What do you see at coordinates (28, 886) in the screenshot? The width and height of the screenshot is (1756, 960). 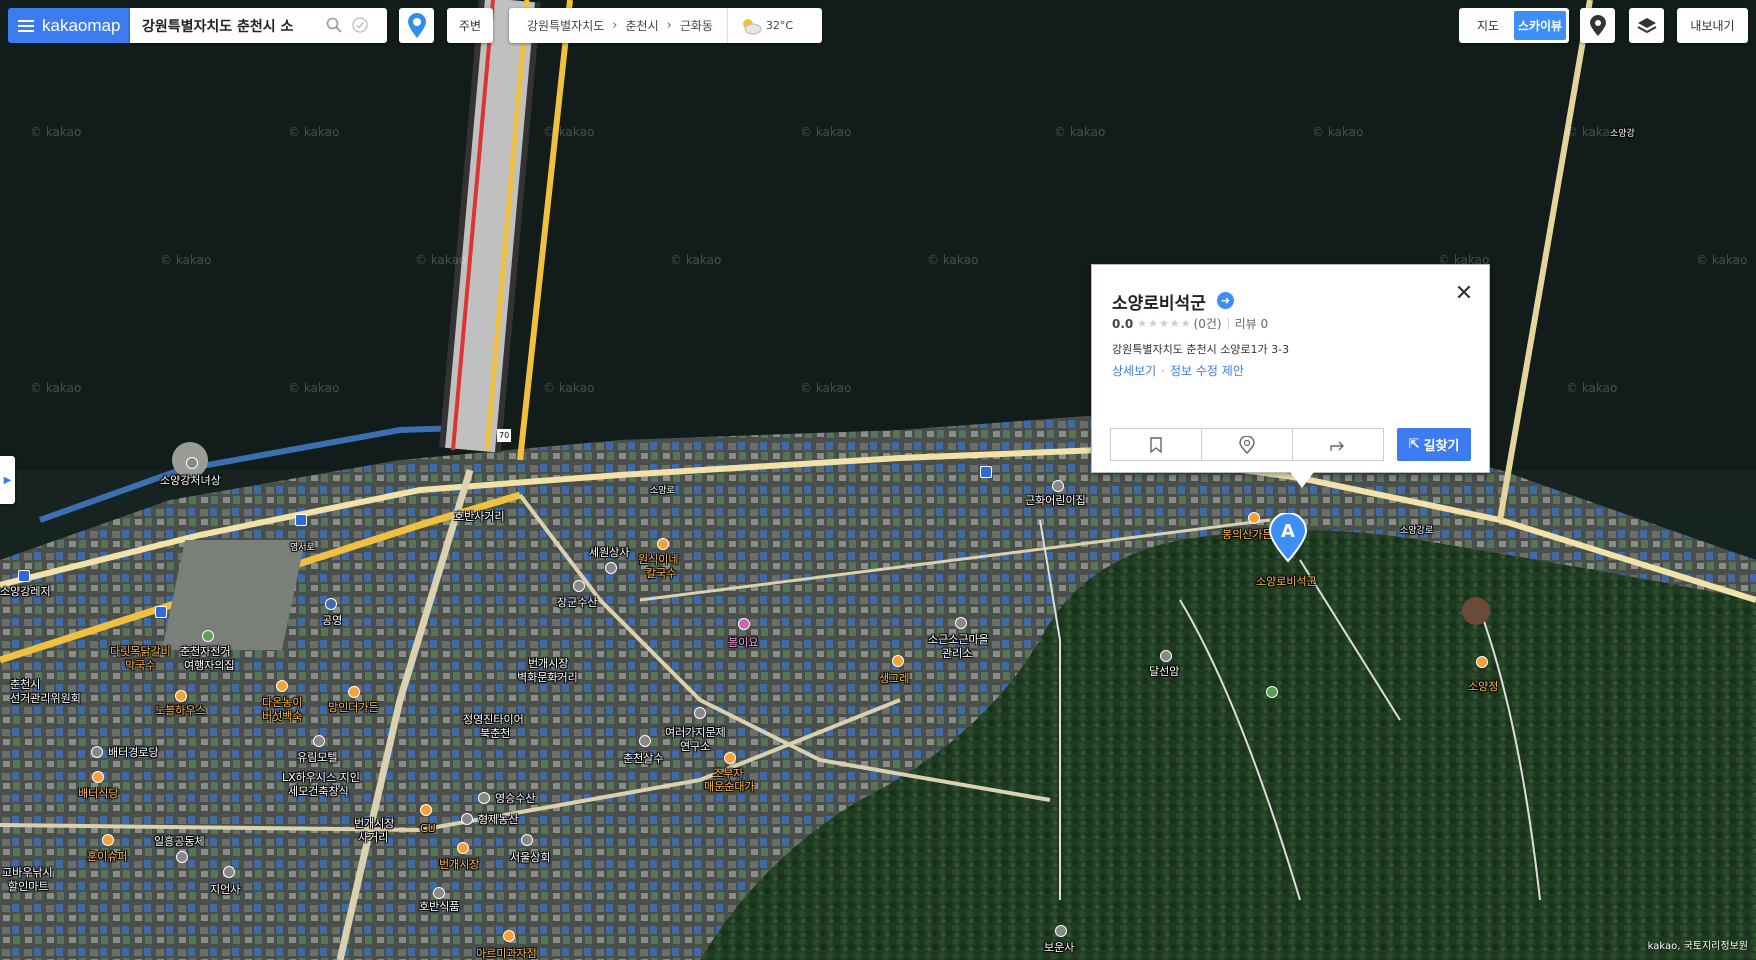 I see `map-label: 할인마트` at bounding box center [28, 886].